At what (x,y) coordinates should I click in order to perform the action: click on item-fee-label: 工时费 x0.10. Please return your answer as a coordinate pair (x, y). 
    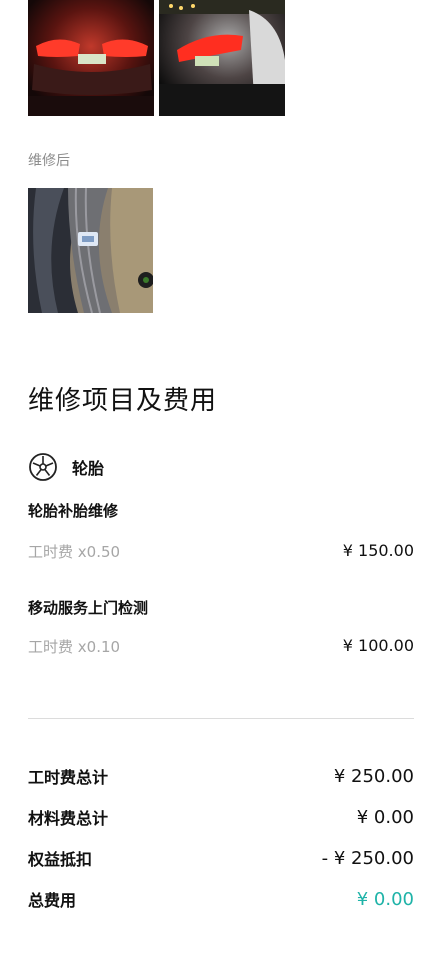
    Looking at the image, I should click on (74, 647).